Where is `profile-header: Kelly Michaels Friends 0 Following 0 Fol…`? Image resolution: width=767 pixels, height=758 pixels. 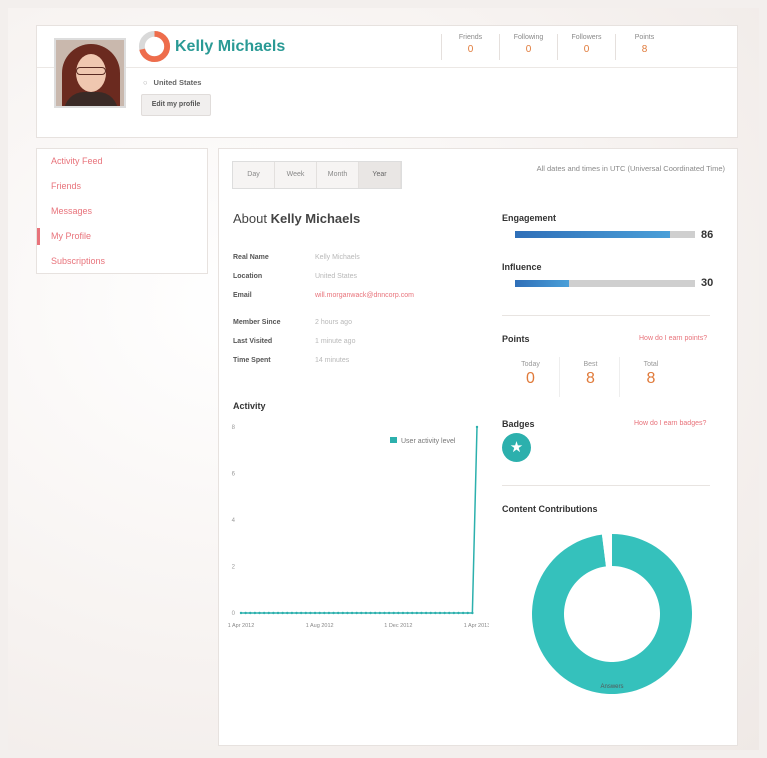
profile-header: Kelly Michaels Friends 0 Following 0 Fol… is located at coordinates (387, 81).